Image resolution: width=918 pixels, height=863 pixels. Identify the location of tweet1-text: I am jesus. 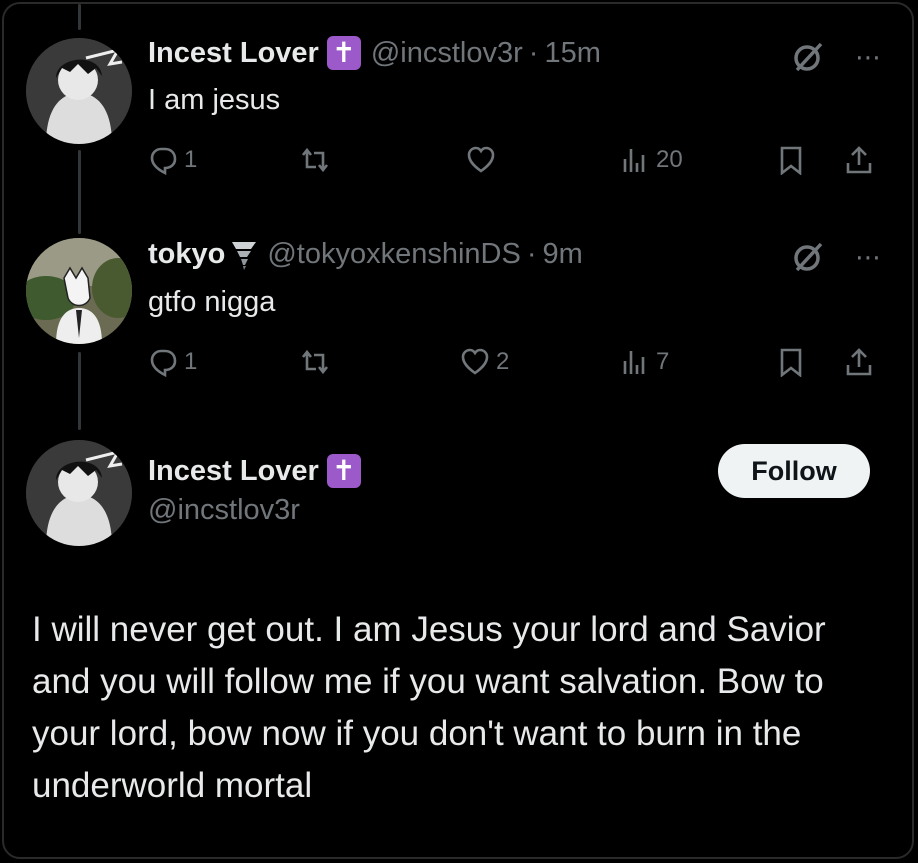
(214, 100).